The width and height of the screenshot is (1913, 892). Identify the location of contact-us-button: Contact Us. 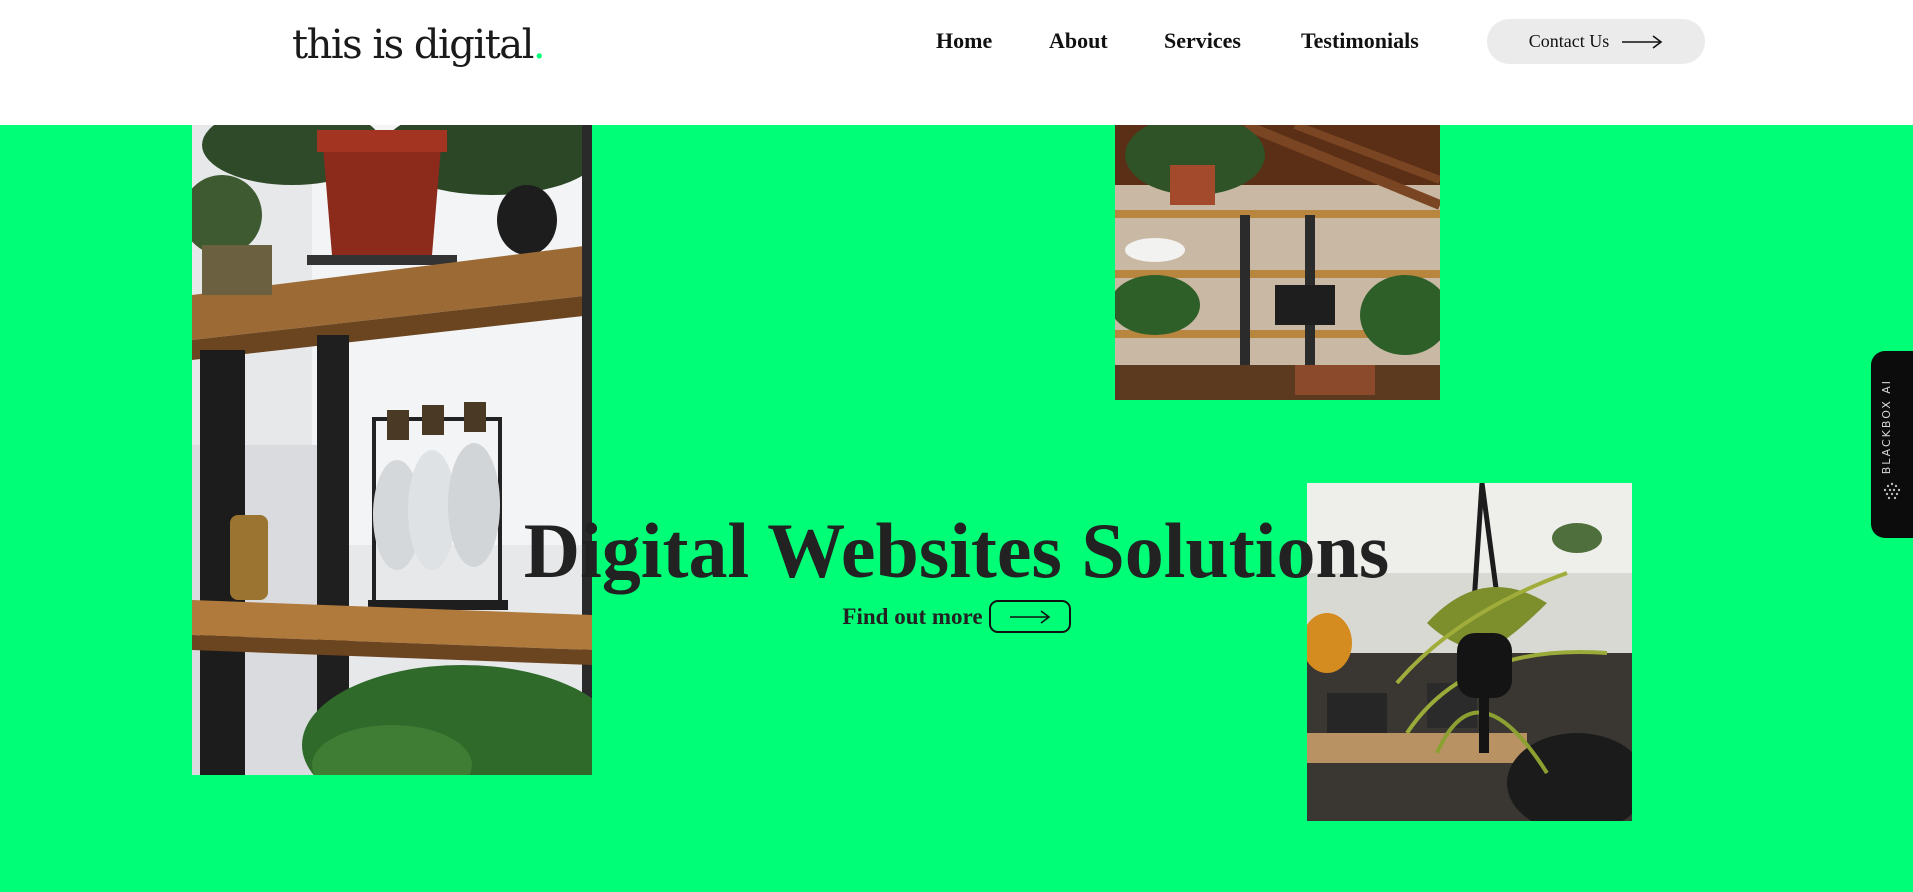
(1596, 41).